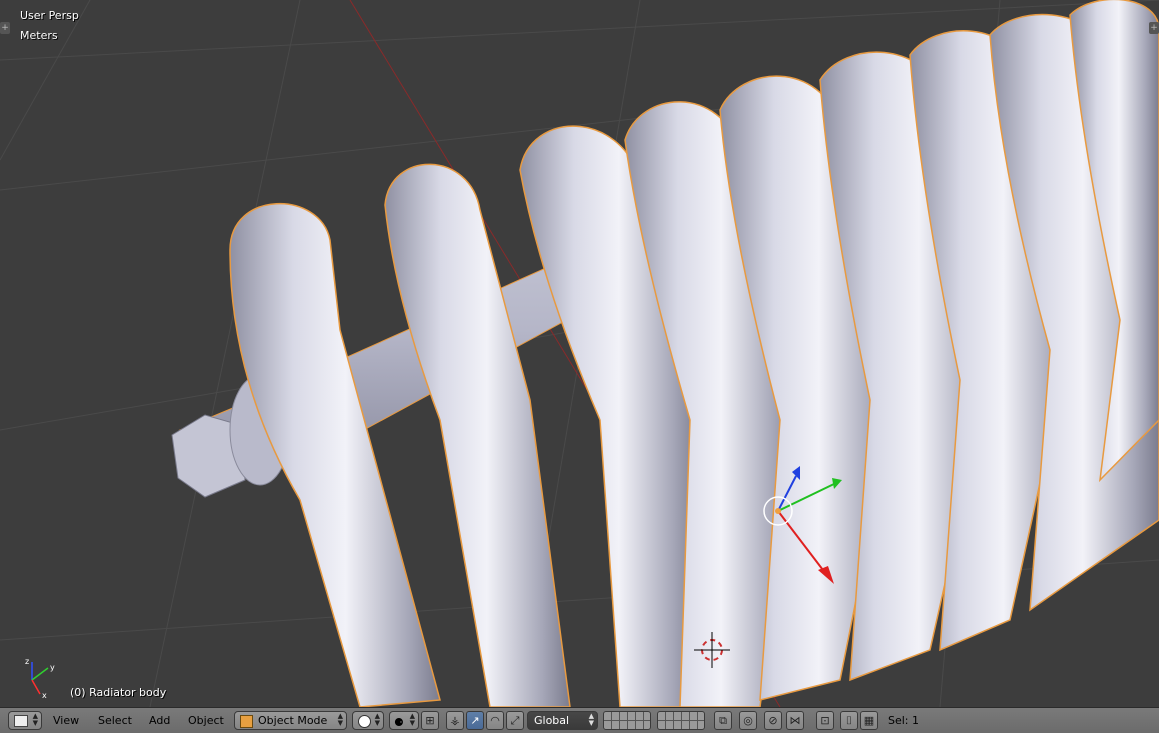  What do you see at coordinates (39, 35) in the screenshot?
I see `units-label: Meters` at bounding box center [39, 35].